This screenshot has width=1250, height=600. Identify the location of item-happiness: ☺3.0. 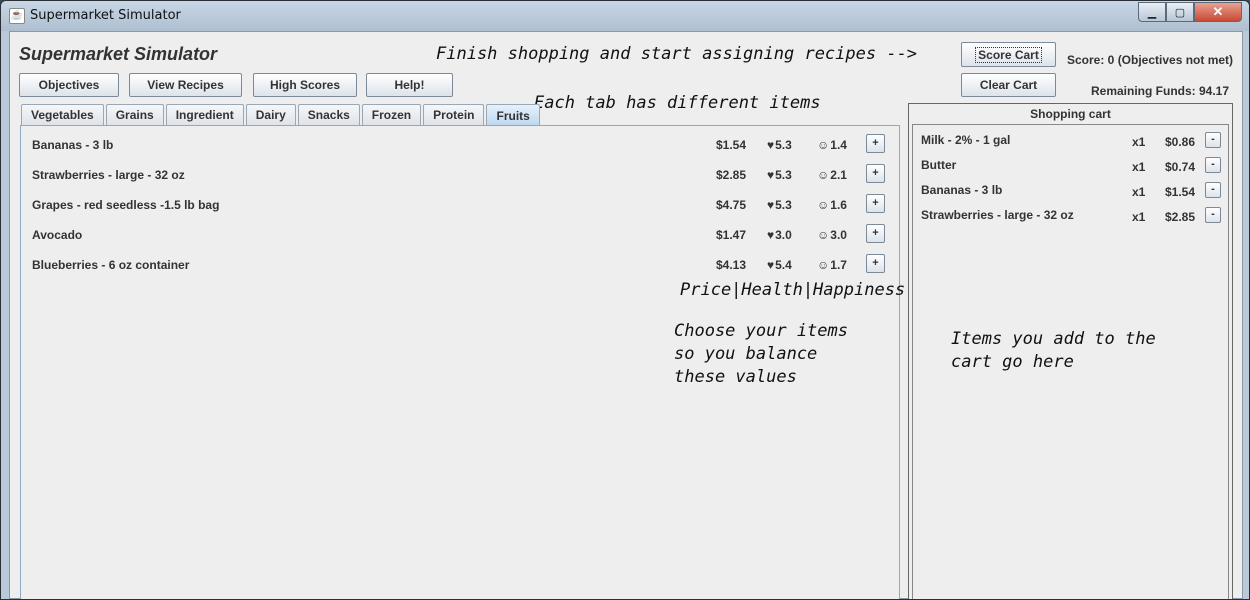
(832, 235).